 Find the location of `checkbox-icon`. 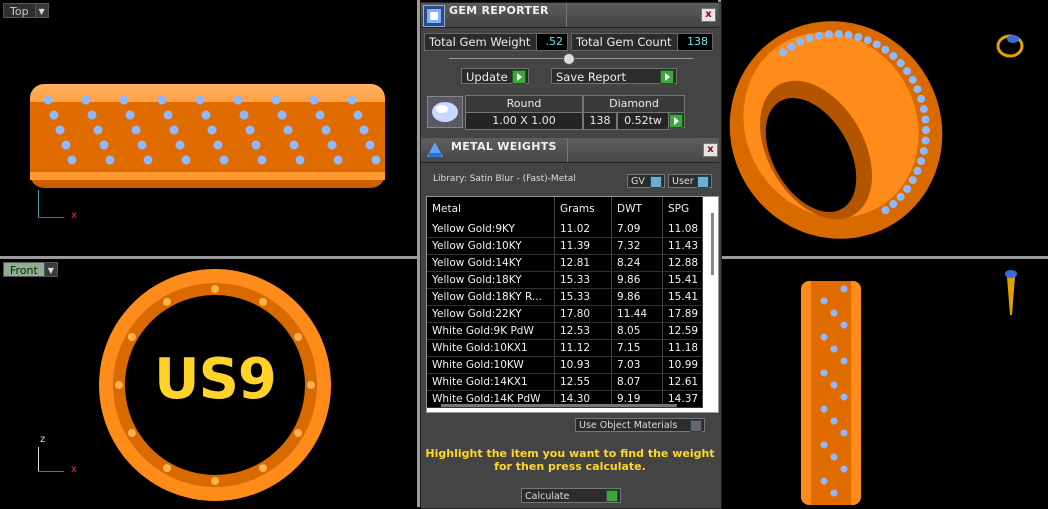

checkbox-icon is located at coordinates (656, 182).